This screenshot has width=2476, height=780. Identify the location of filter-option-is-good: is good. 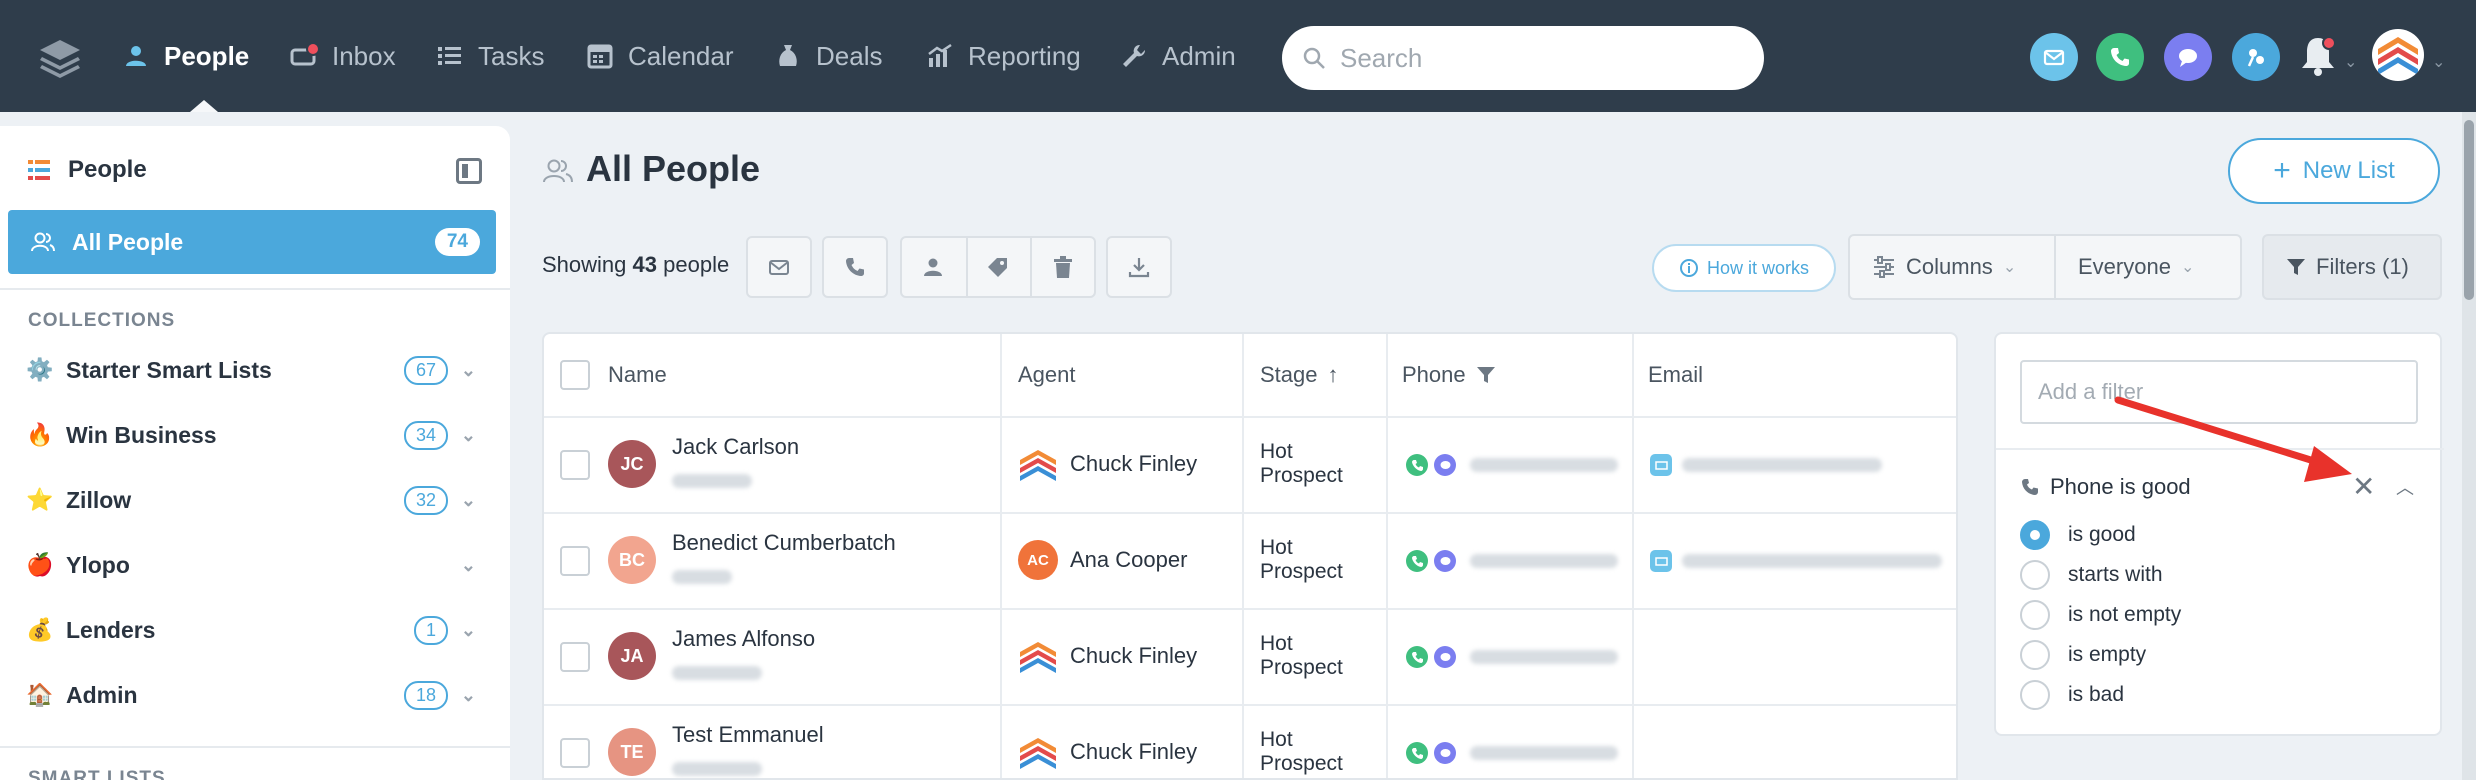
(2078, 535).